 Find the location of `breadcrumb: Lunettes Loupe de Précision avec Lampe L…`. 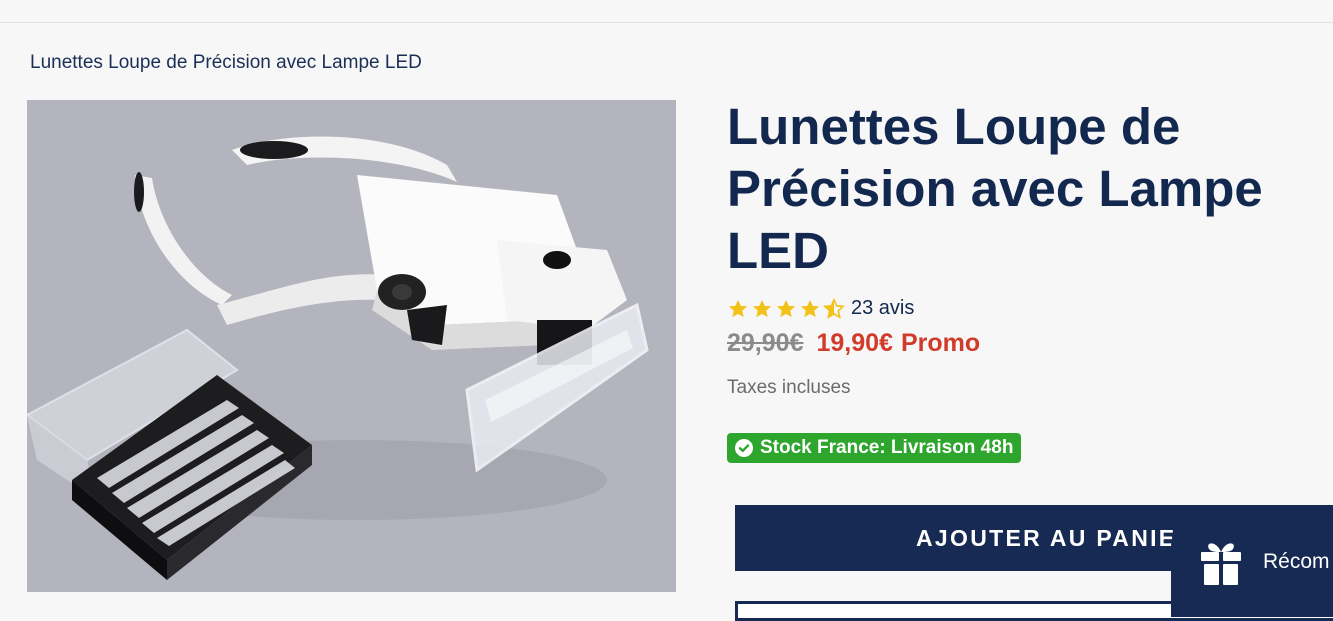

breadcrumb: Lunettes Loupe de Précision avec Lampe L… is located at coordinates (226, 63).